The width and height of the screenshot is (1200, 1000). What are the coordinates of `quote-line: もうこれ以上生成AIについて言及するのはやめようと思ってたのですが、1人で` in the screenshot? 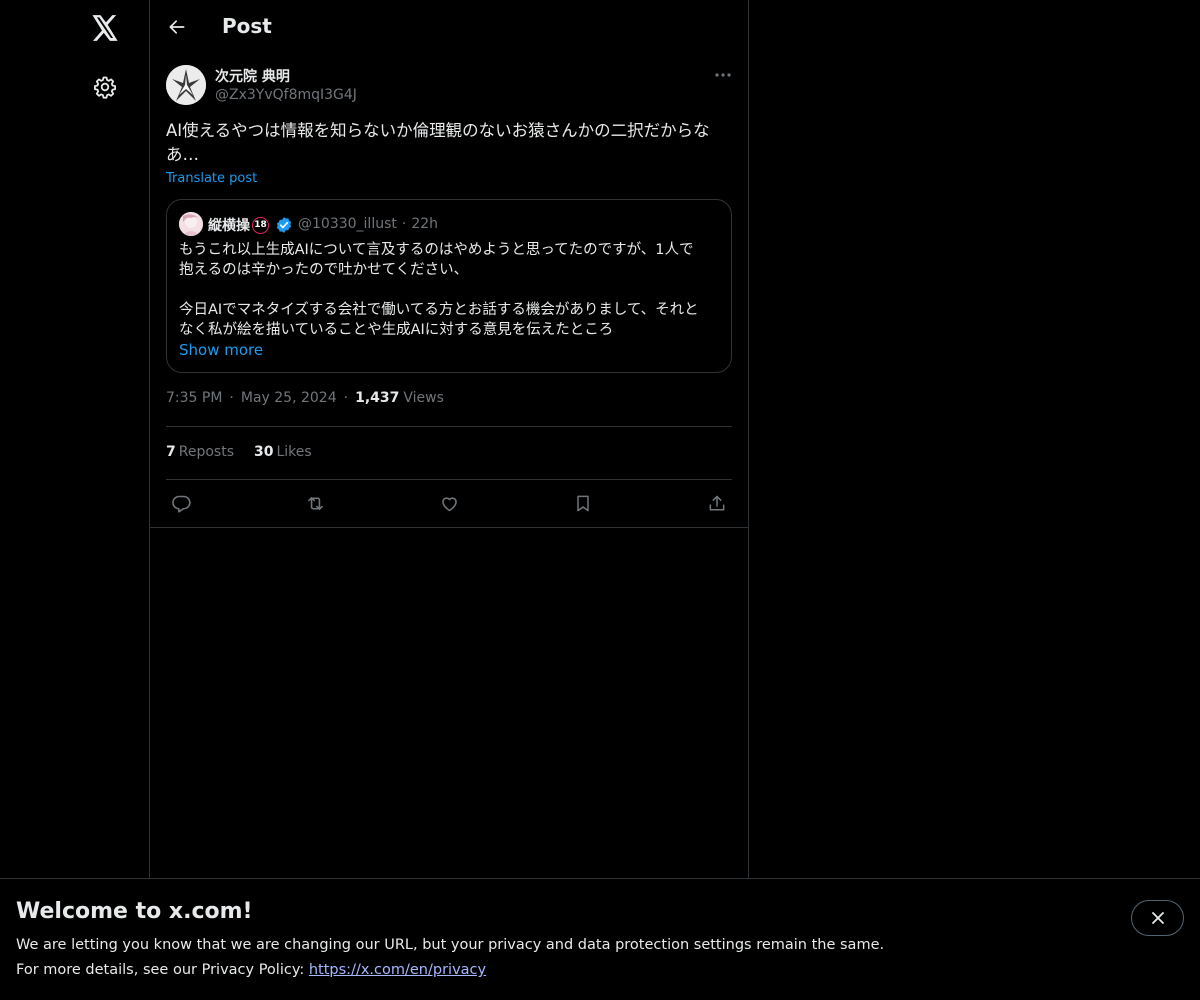 It's located at (436, 250).